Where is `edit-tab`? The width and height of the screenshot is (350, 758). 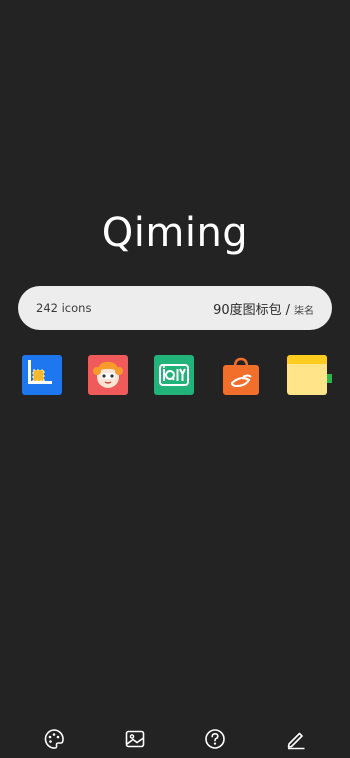 edit-tab is located at coordinates (296, 739).